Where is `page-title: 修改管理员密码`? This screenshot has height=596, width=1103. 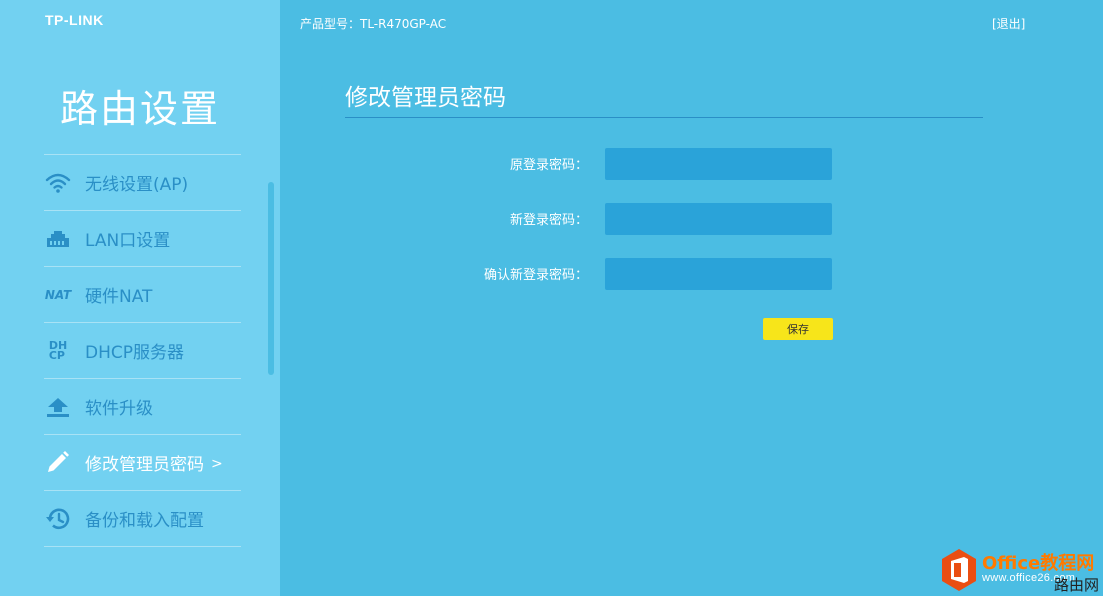
page-title: 修改管理员密码 is located at coordinates (425, 98).